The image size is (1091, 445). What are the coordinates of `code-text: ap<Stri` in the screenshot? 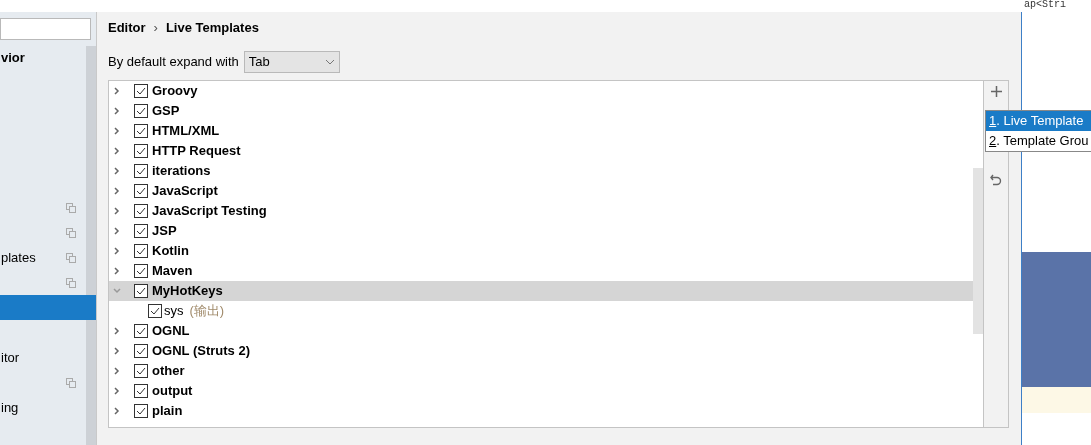 It's located at (1045, 5).